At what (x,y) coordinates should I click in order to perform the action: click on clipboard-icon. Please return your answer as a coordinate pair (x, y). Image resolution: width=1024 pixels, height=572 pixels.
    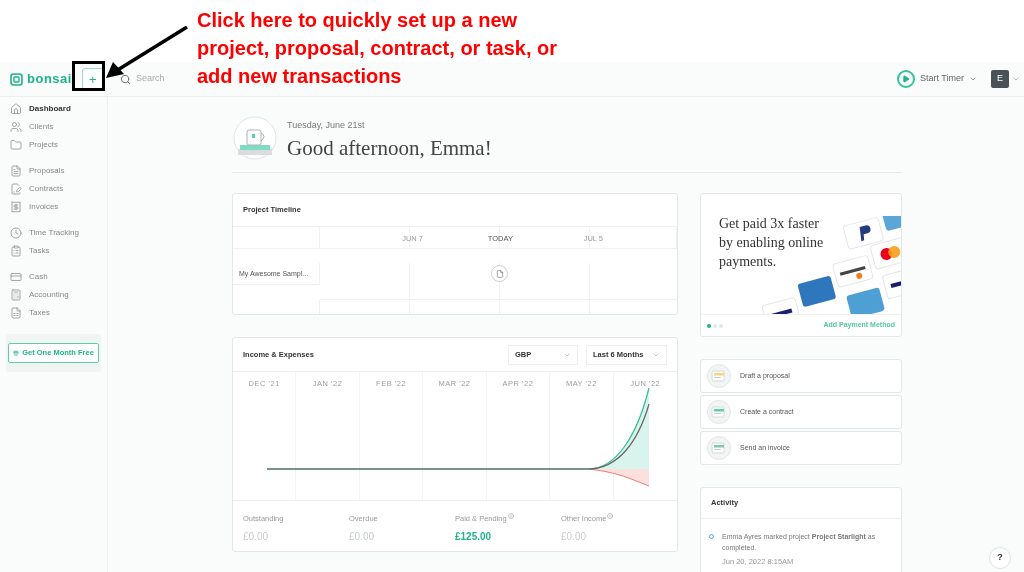
    Looking at the image, I should click on (16, 251).